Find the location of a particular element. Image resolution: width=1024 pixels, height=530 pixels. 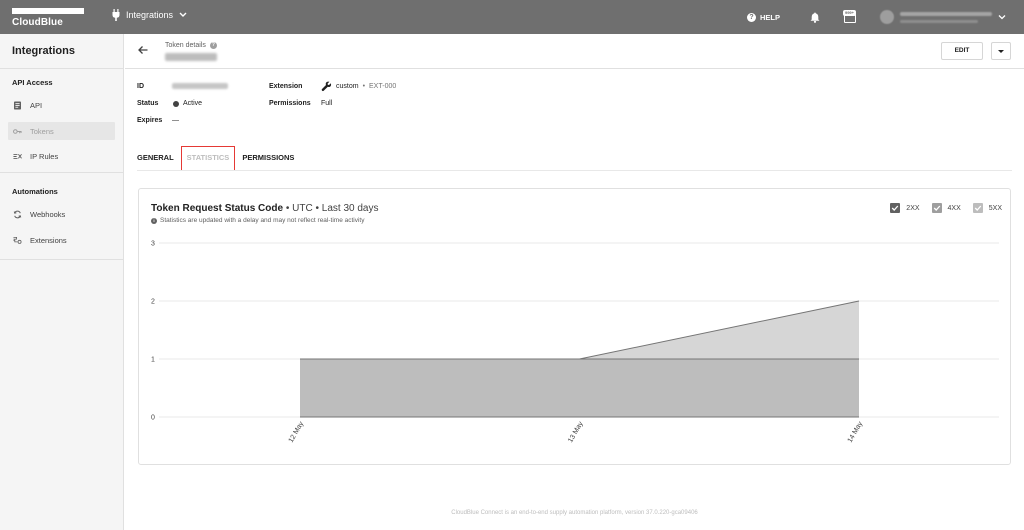

id-value is located at coordinates (200, 86).